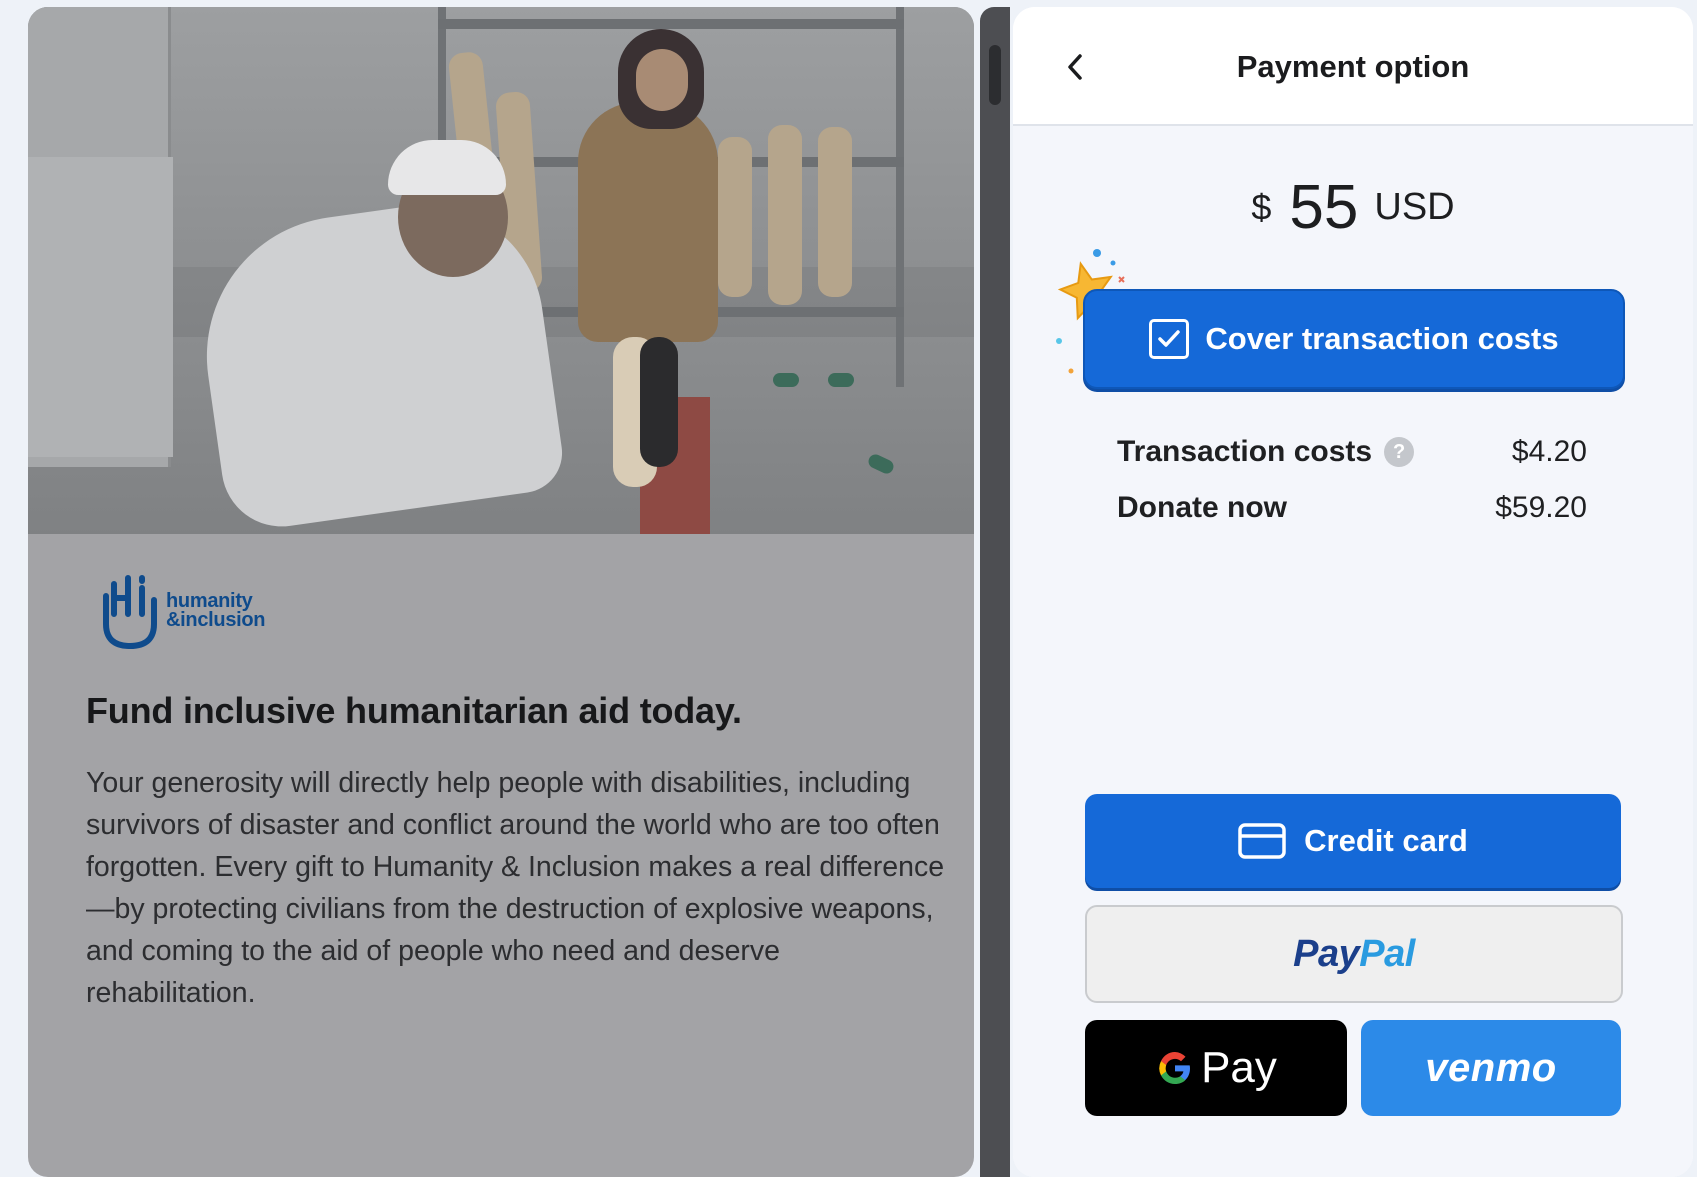 The width and height of the screenshot is (1697, 1177). Describe the element at coordinates (995, 592) in the screenshot. I see `scrollbar-track` at that location.